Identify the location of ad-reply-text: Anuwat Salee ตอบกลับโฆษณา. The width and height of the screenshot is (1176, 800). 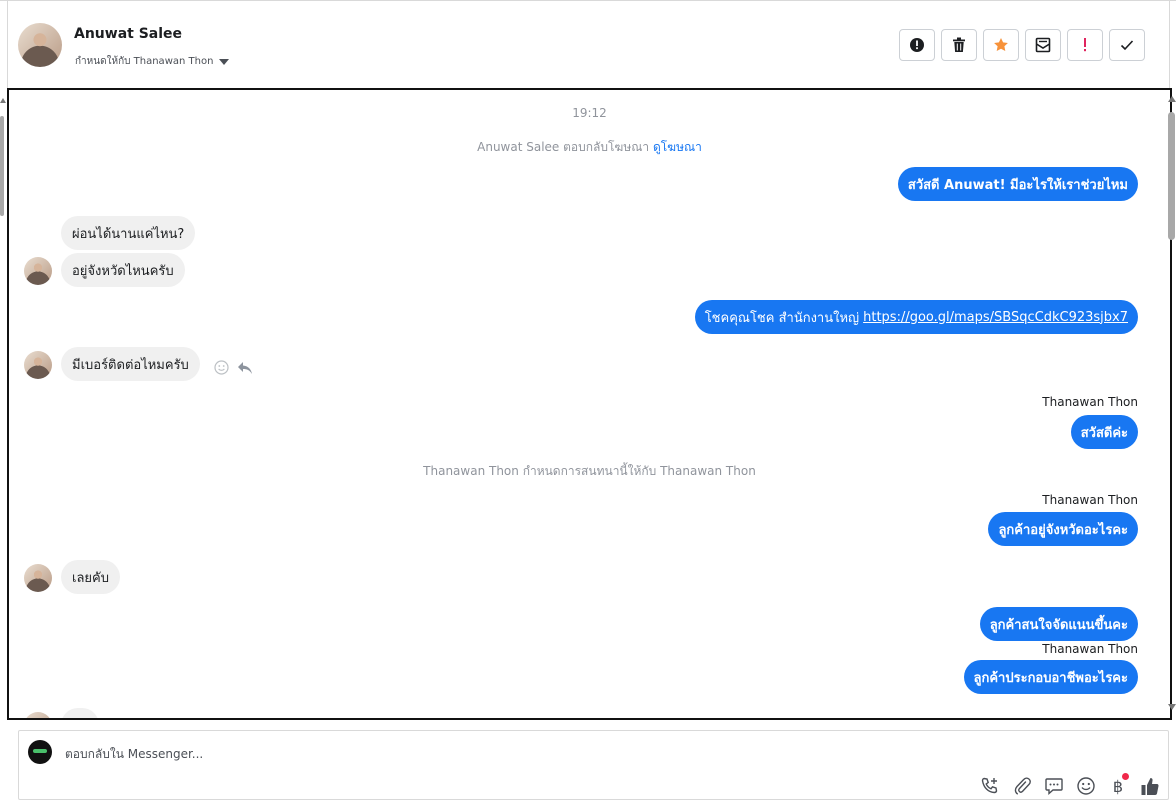
(563, 147).